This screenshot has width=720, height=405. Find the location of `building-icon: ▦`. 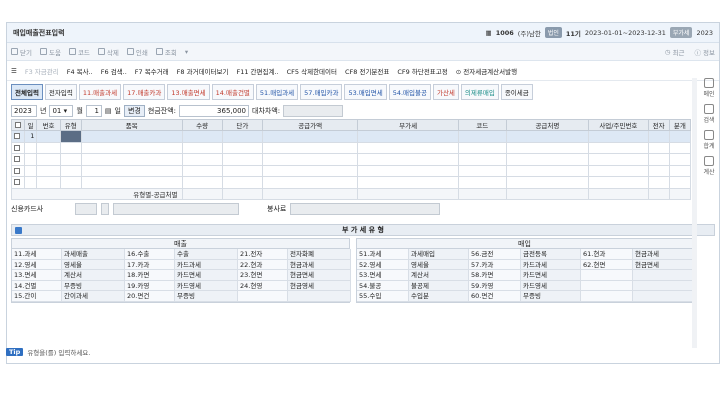

building-icon: ▦ is located at coordinates (488, 32).